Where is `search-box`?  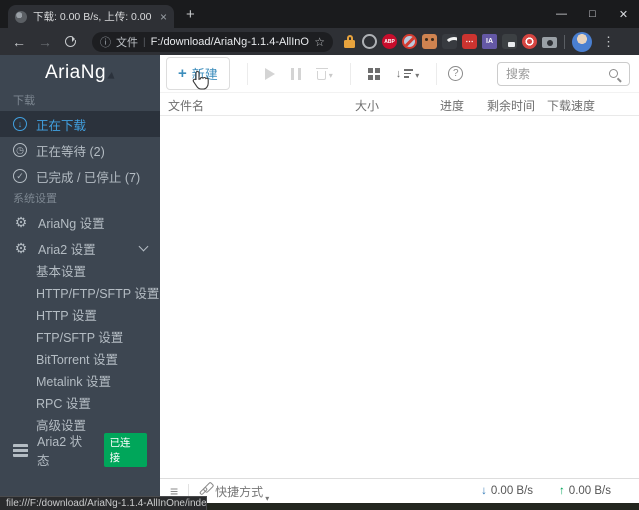 search-box is located at coordinates (563, 74).